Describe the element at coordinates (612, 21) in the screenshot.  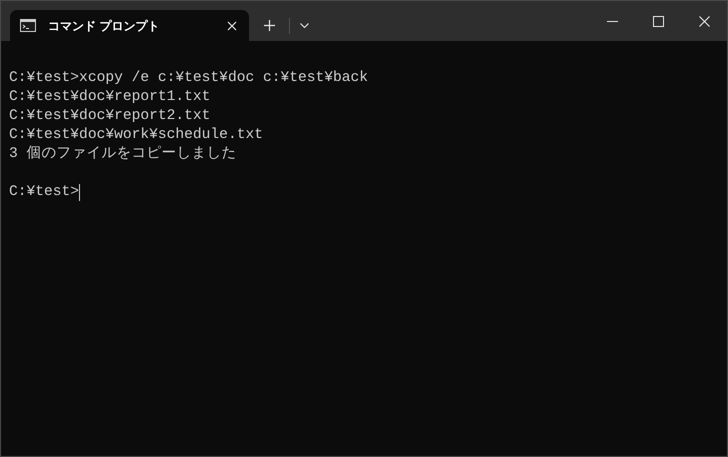
I see `minimize-icon` at that location.